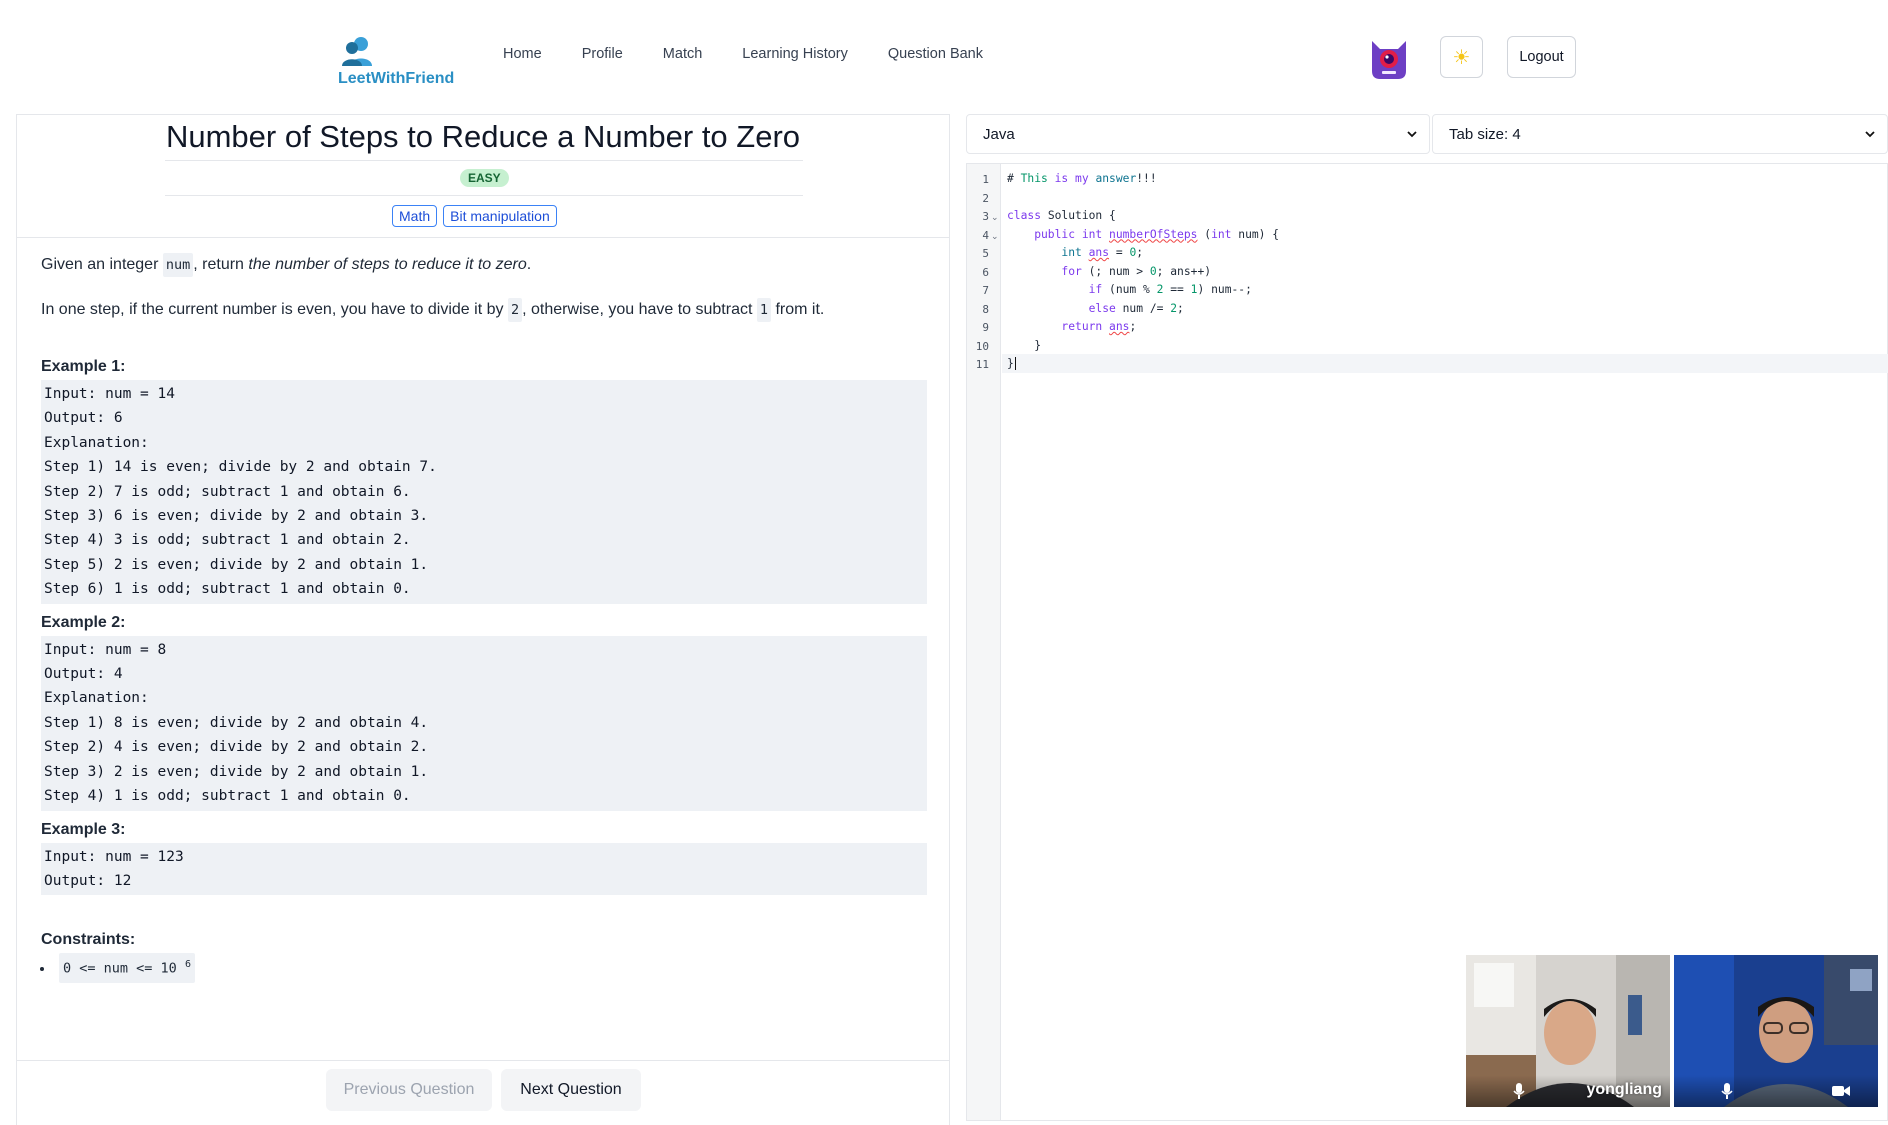  What do you see at coordinates (985, 253) in the screenshot?
I see `line-number: 5` at bounding box center [985, 253].